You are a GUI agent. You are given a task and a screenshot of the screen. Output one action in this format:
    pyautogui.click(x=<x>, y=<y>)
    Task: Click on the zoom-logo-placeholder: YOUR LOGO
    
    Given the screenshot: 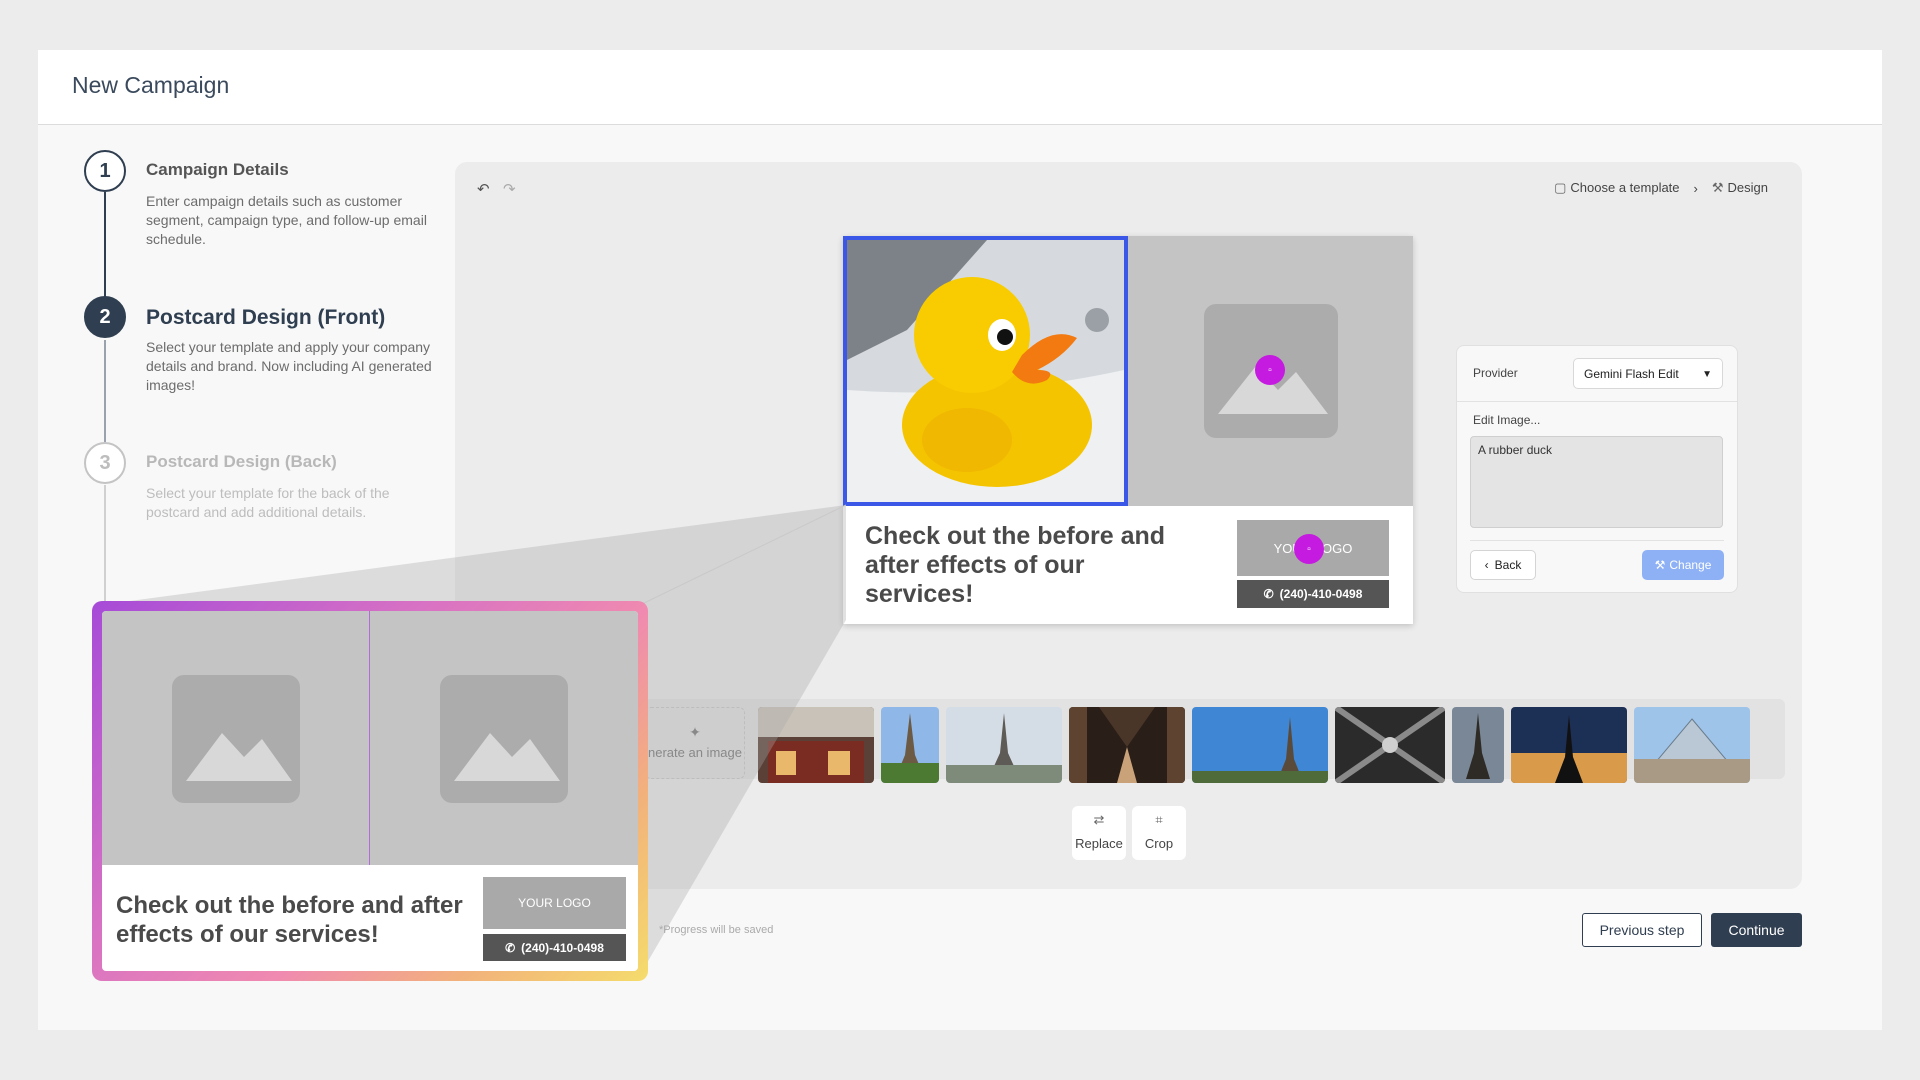 What is the action you would take?
    pyautogui.click(x=554, y=903)
    